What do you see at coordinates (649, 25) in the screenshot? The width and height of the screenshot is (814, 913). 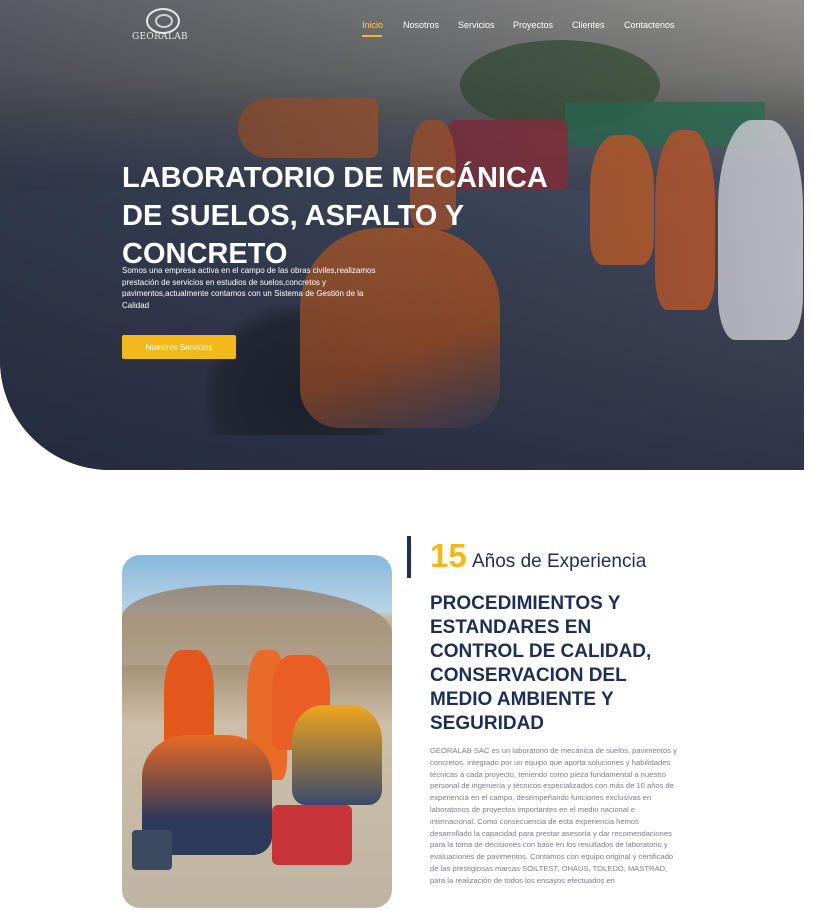 I see `nav-item-contactenos: Contactenos` at bounding box center [649, 25].